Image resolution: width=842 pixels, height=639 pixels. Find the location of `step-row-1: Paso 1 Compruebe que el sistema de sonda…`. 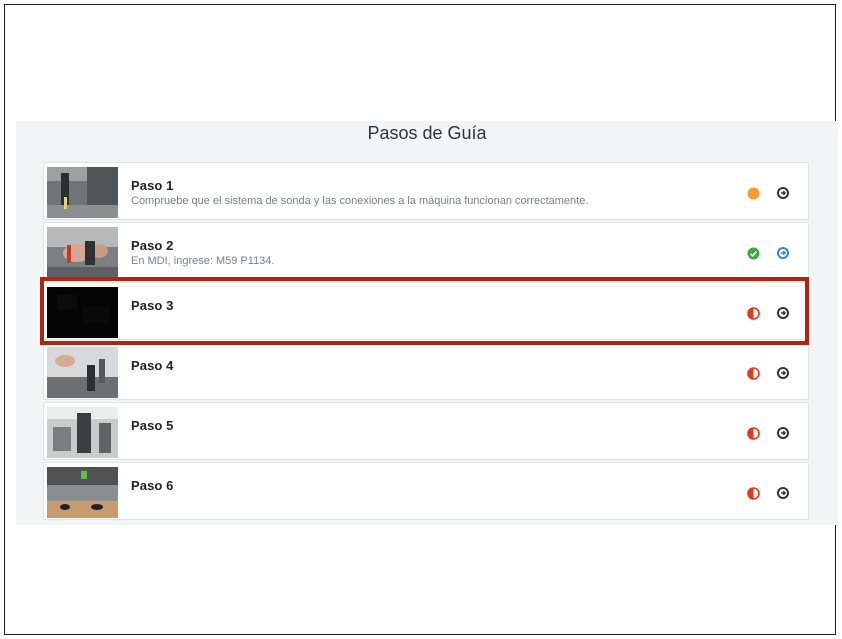

step-row-1: Paso 1 Compruebe que el sistema de sonda… is located at coordinates (426, 191).